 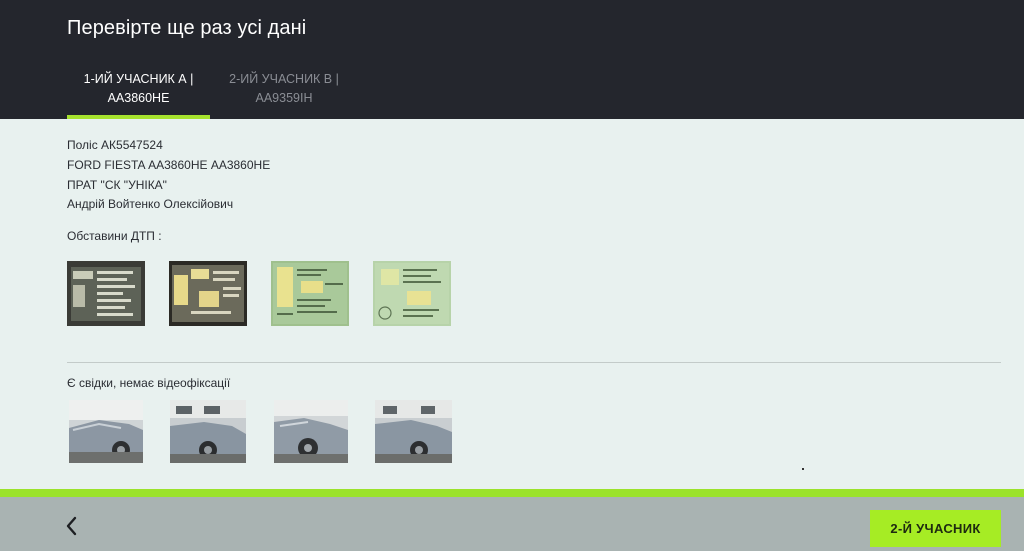 What do you see at coordinates (284, 79) in the screenshot?
I see `tab-participant-b-line1: 2-ИЙ УЧАСНИК В |` at bounding box center [284, 79].